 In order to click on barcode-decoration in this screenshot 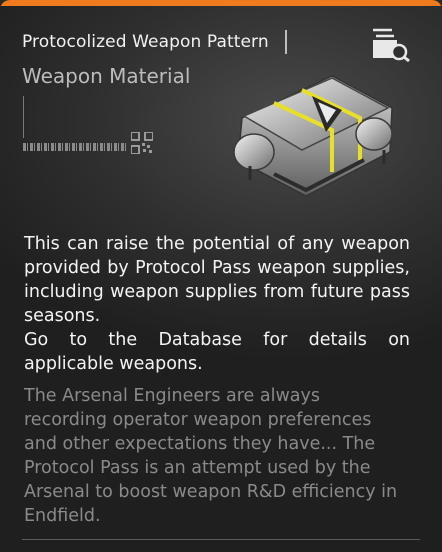, I will do `click(75, 147)`.